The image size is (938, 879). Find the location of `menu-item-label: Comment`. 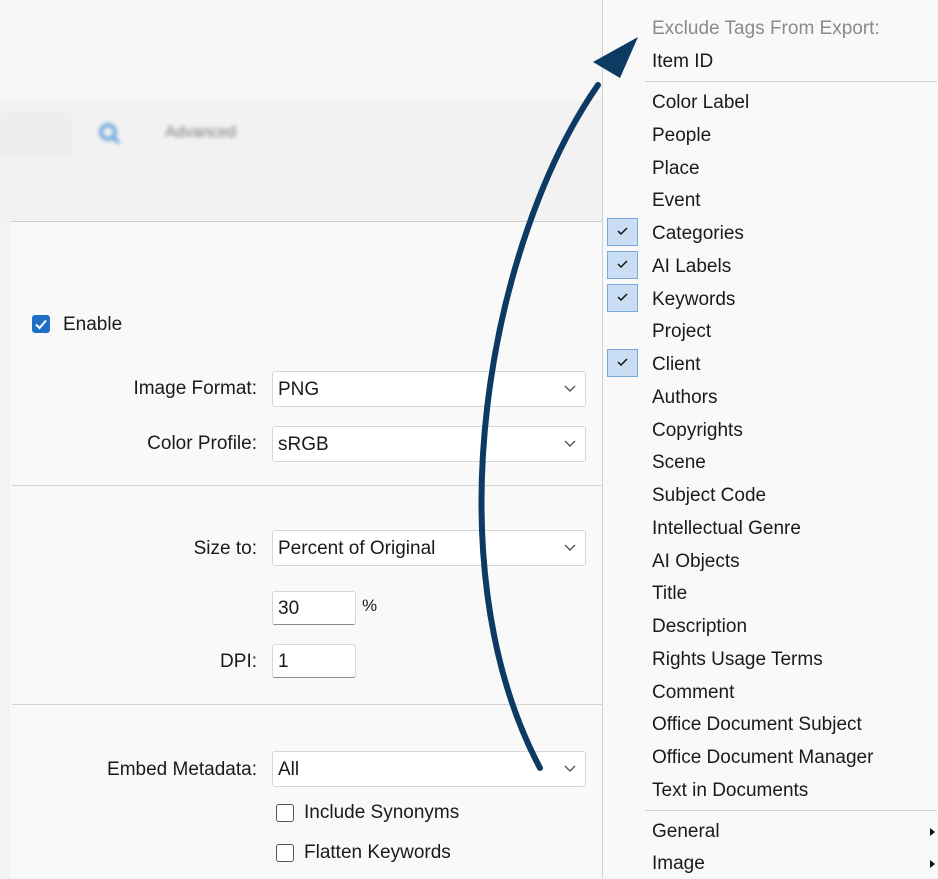

menu-item-label: Comment is located at coordinates (693, 692).